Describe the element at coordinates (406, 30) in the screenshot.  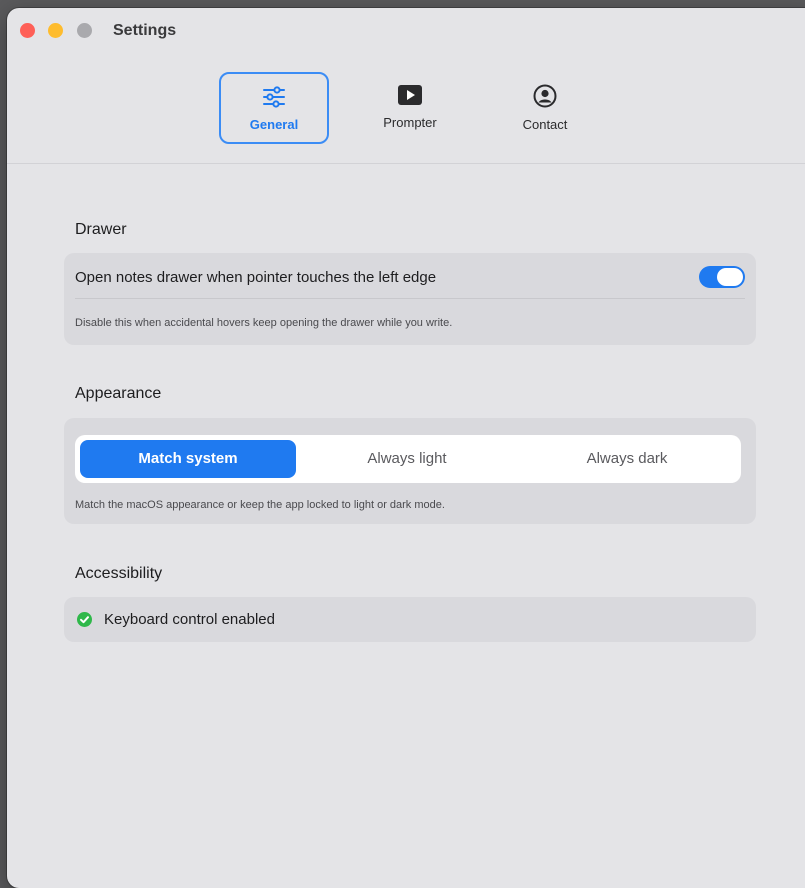
I see `title-bar: Settings` at that location.